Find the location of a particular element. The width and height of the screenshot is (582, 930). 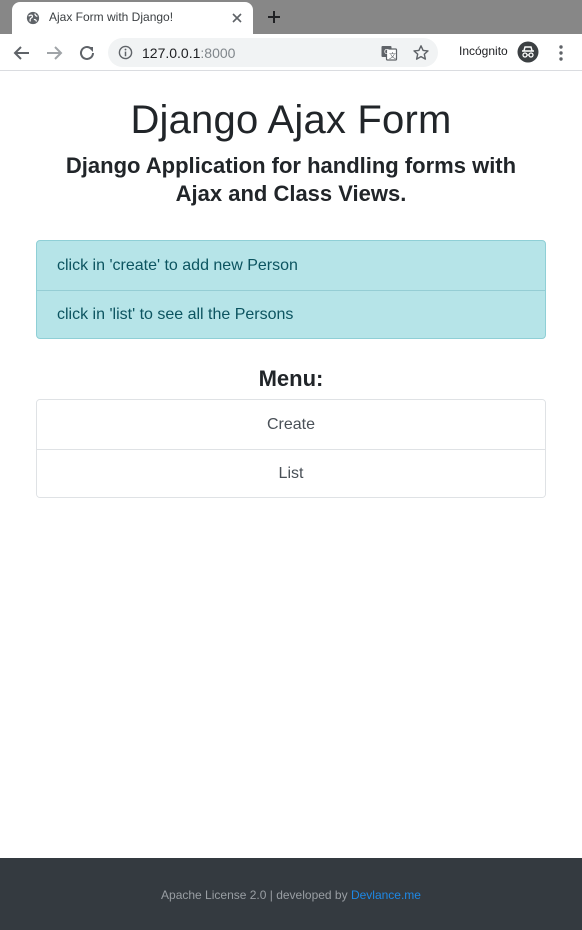

info-icon is located at coordinates (125, 52).